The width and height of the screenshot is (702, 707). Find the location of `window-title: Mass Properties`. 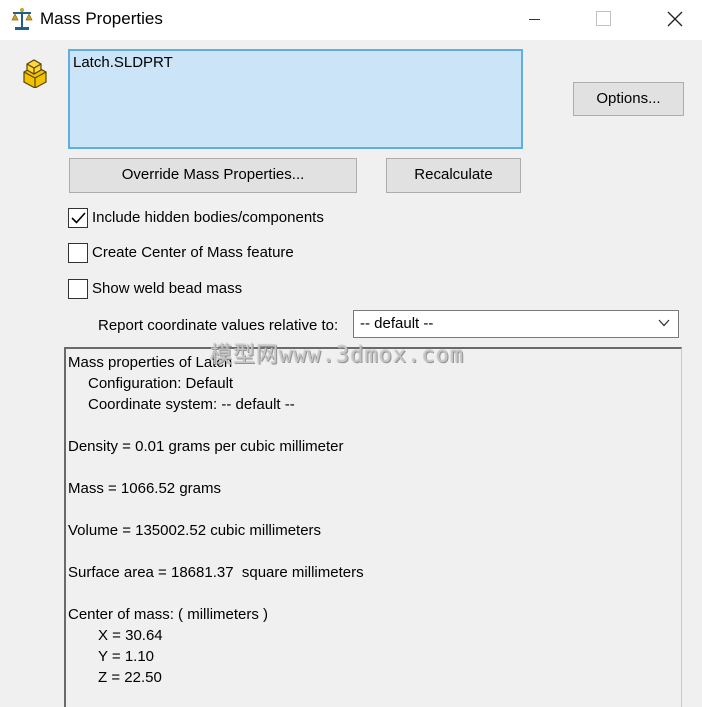

window-title: Mass Properties is located at coordinates (101, 18).